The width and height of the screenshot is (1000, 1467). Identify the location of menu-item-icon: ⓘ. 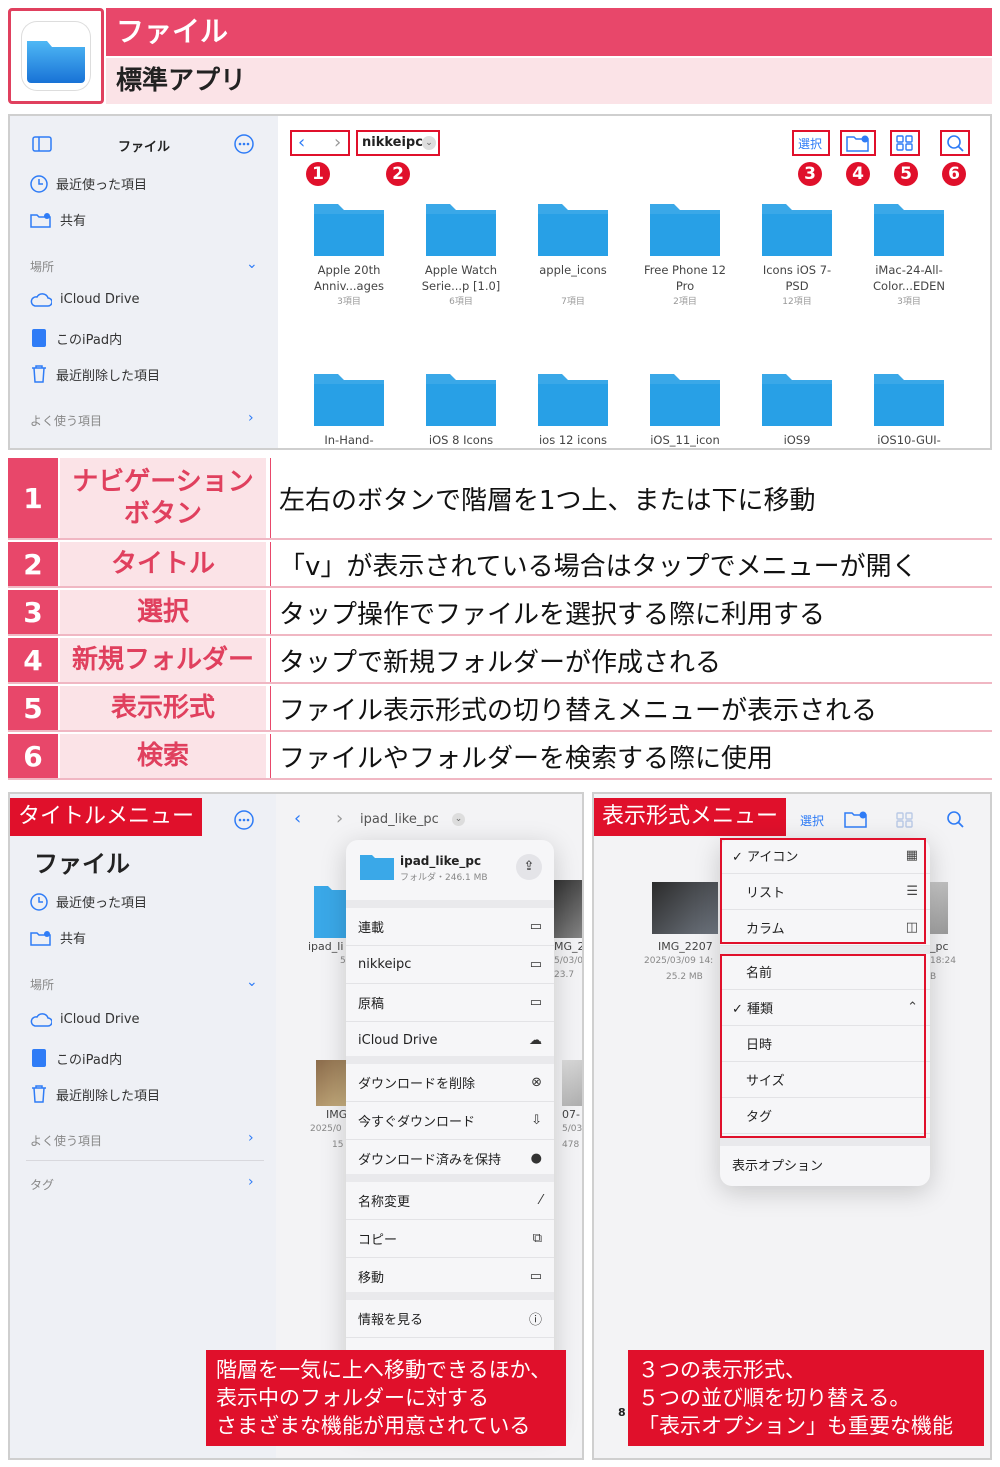
(535, 1320).